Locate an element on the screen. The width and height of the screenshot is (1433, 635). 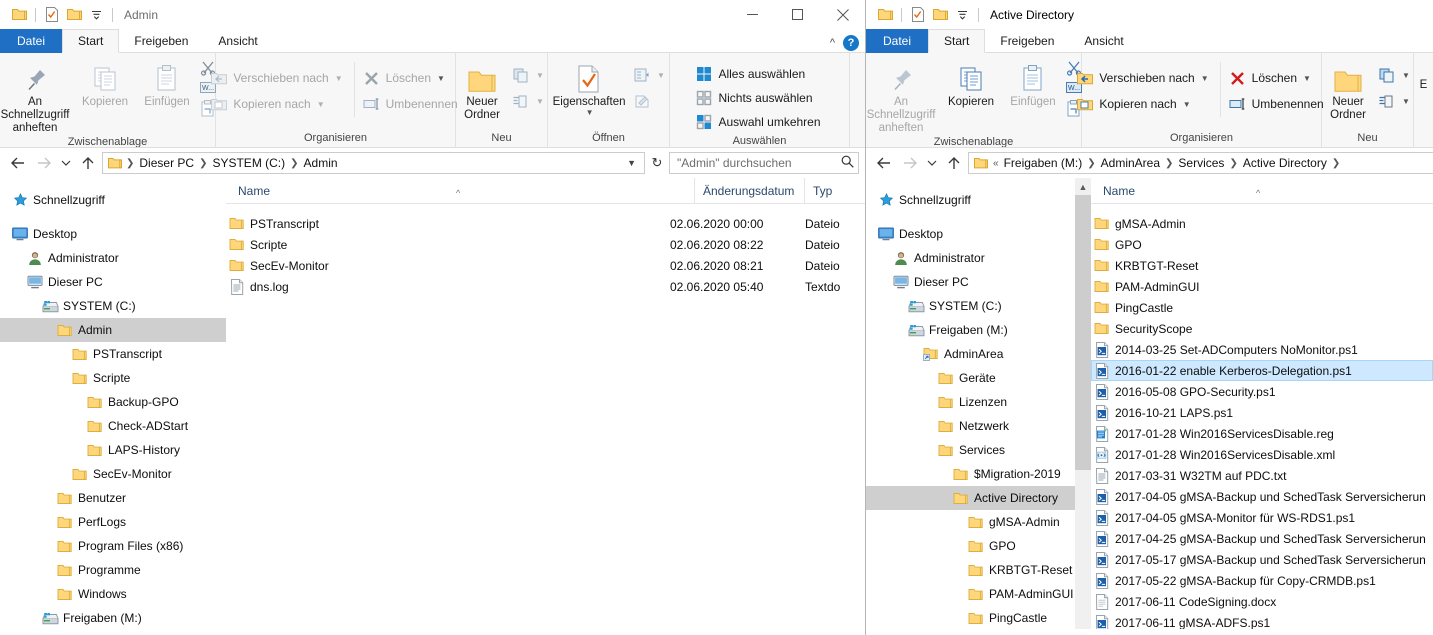
left-caption-buttons is located at coordinates (797, 14).